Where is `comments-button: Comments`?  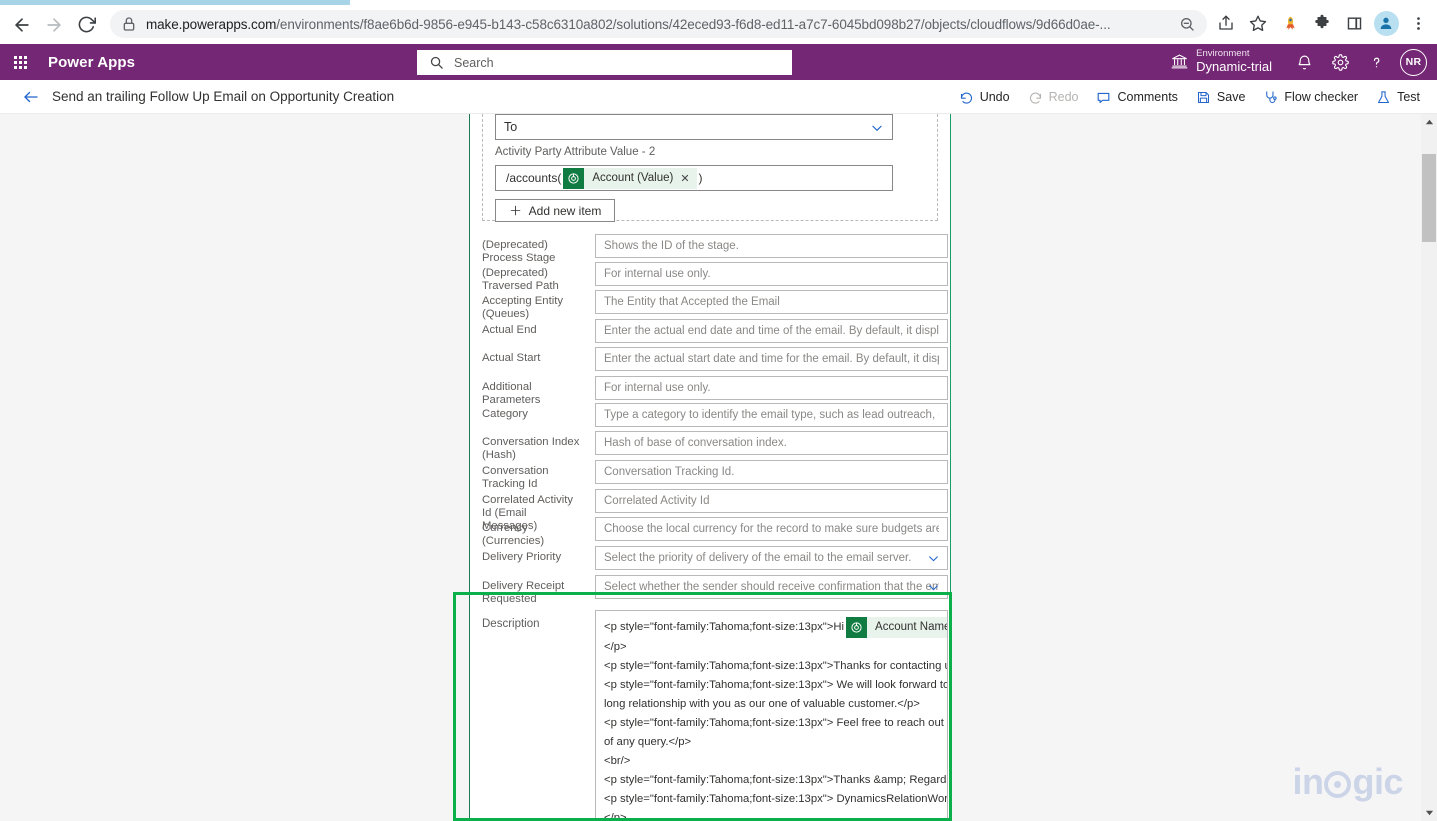 comments-button: Comments is located at coordinates (1136, 97).